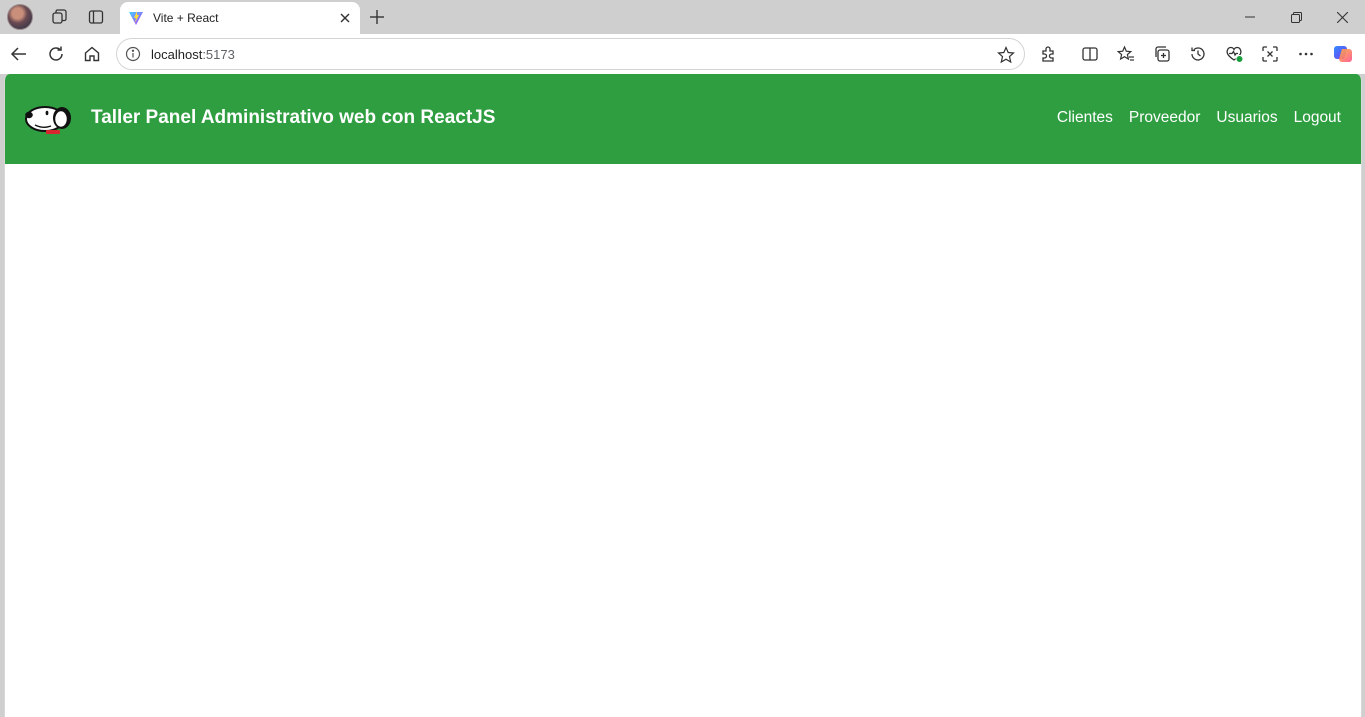 The width and height of the screenshot is (1365, 717). What do you see at coordinates (96, 17) in the screenshot?
I see `vertical-tabs-icon` at bounding box center [96, 17].